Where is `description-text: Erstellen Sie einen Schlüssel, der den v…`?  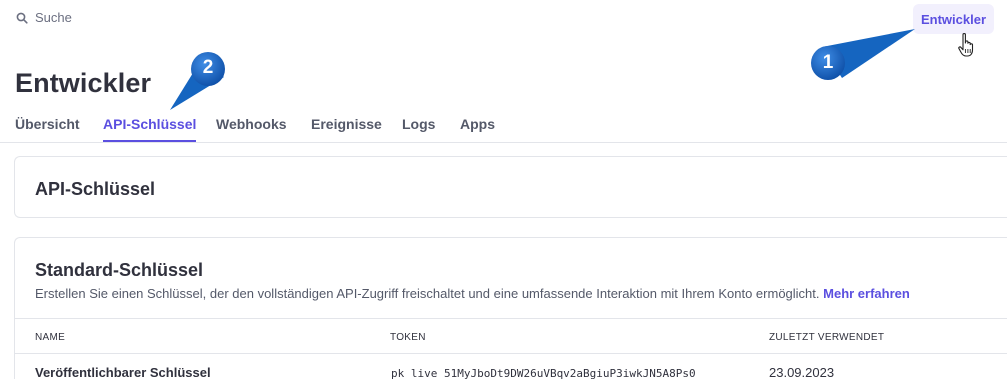 description-text: Erstellen Sie einen Schlüssel, der den v… is located at coordinates (427, 293).